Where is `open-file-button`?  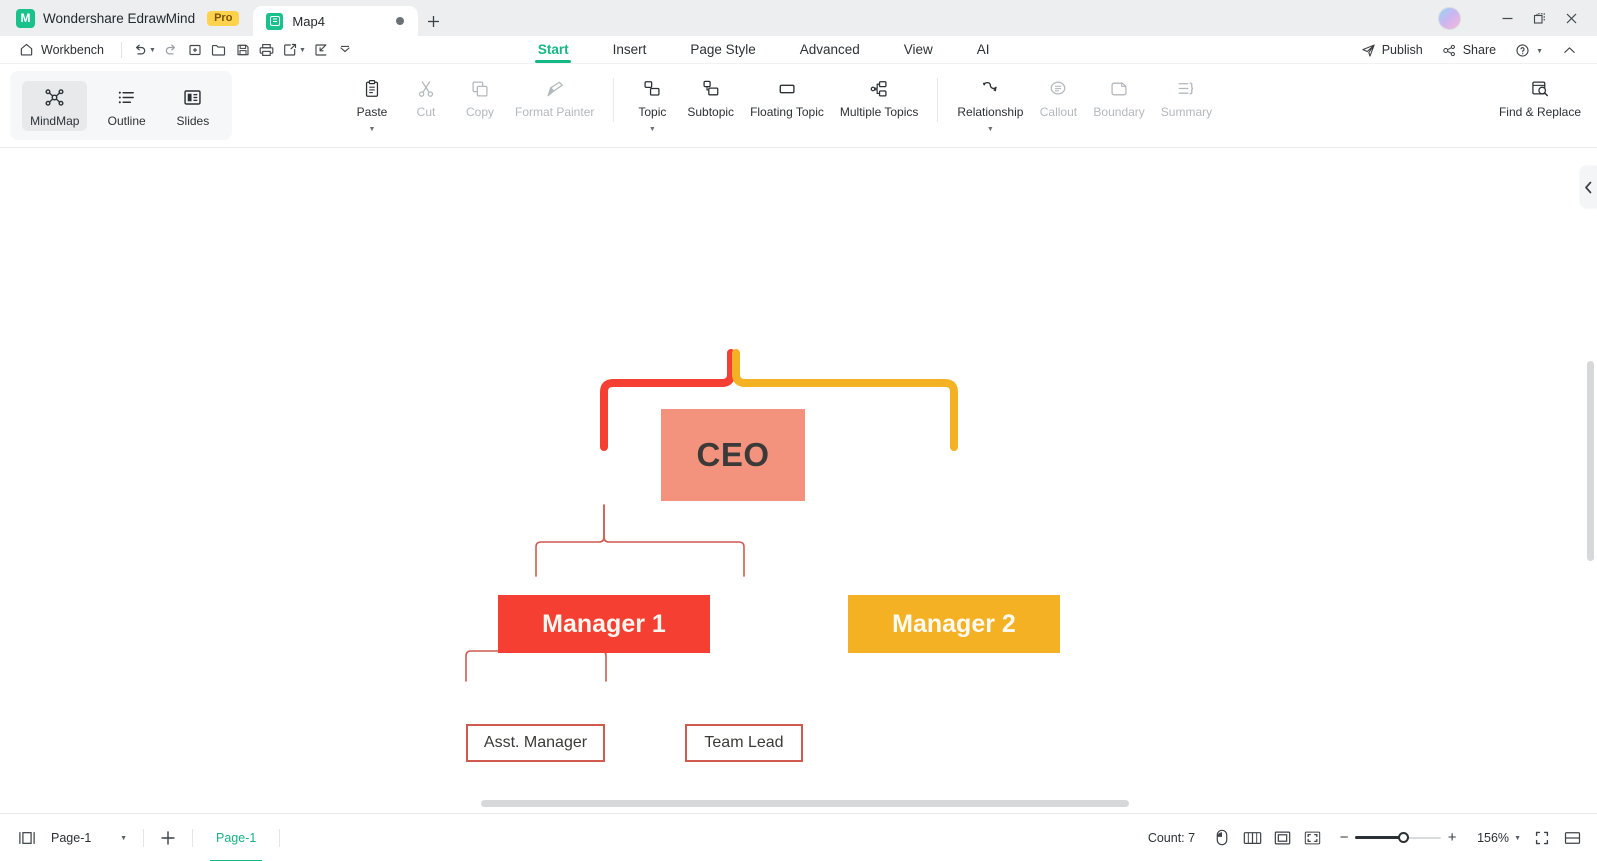
open-file-button is located at coordinates (219, 50).